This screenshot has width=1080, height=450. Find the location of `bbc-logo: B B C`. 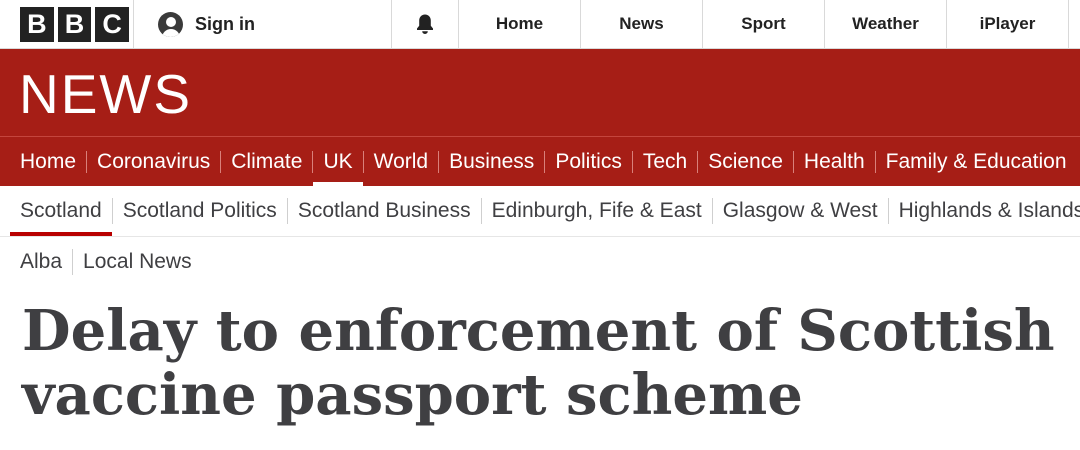

bbc-logo: B B C is located at coordinates (67, 24).